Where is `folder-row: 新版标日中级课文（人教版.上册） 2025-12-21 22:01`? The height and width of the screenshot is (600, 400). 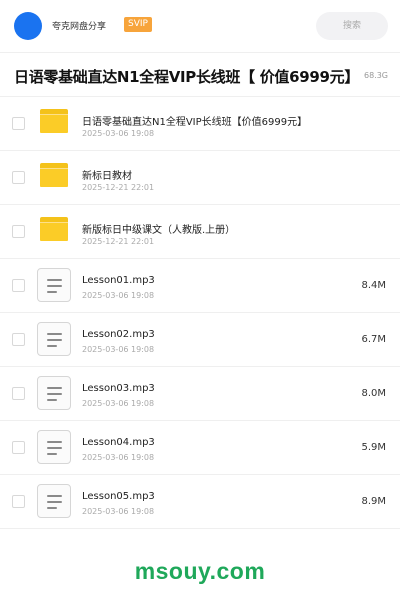 folder-row: 新版标日中级课文（人教版.上册） 2025-12-21 22:01 is located at coordinates (200, 232).